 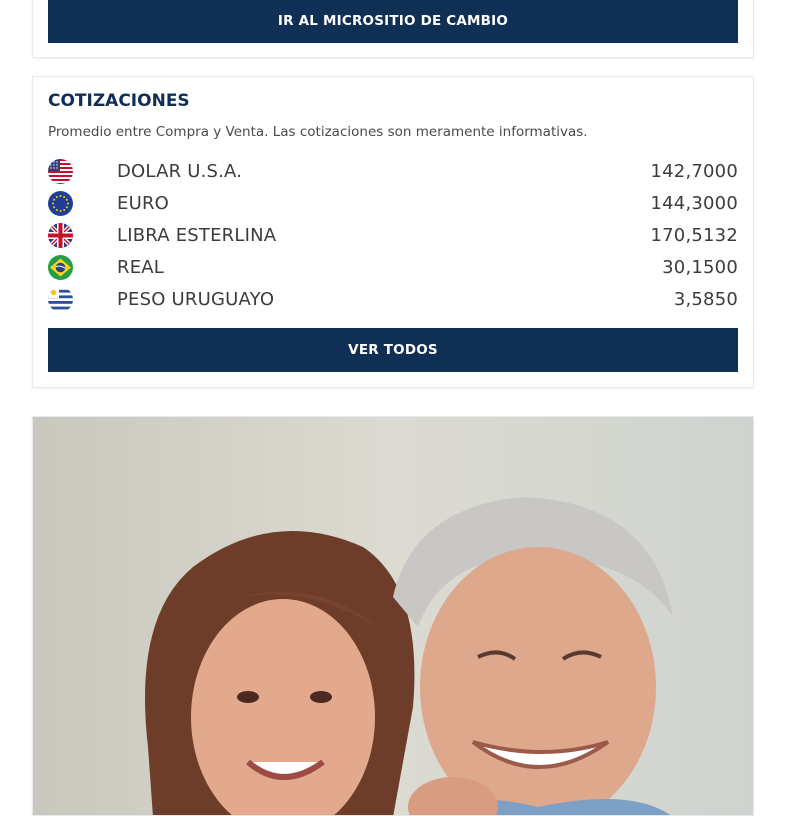 What do you see at coordinates (60, 203) in the screenshot?
I see `eu-flag-icon` at bounding box center [60, 203].